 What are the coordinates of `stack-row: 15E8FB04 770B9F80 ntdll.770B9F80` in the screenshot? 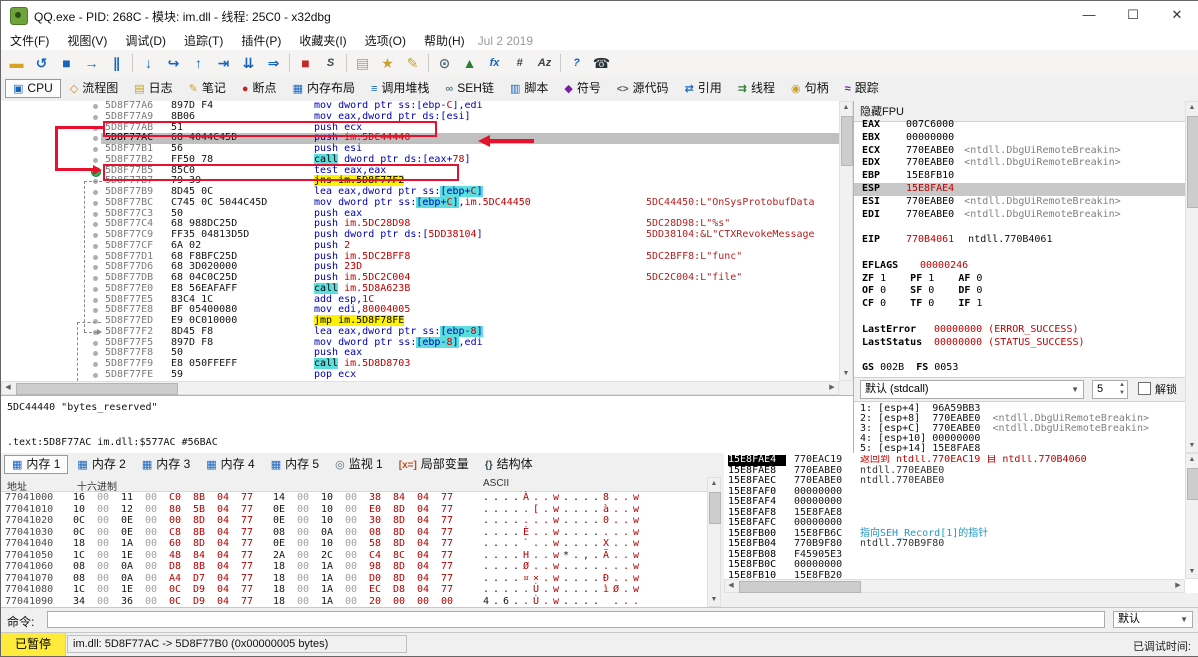 It's located at (954, 544).